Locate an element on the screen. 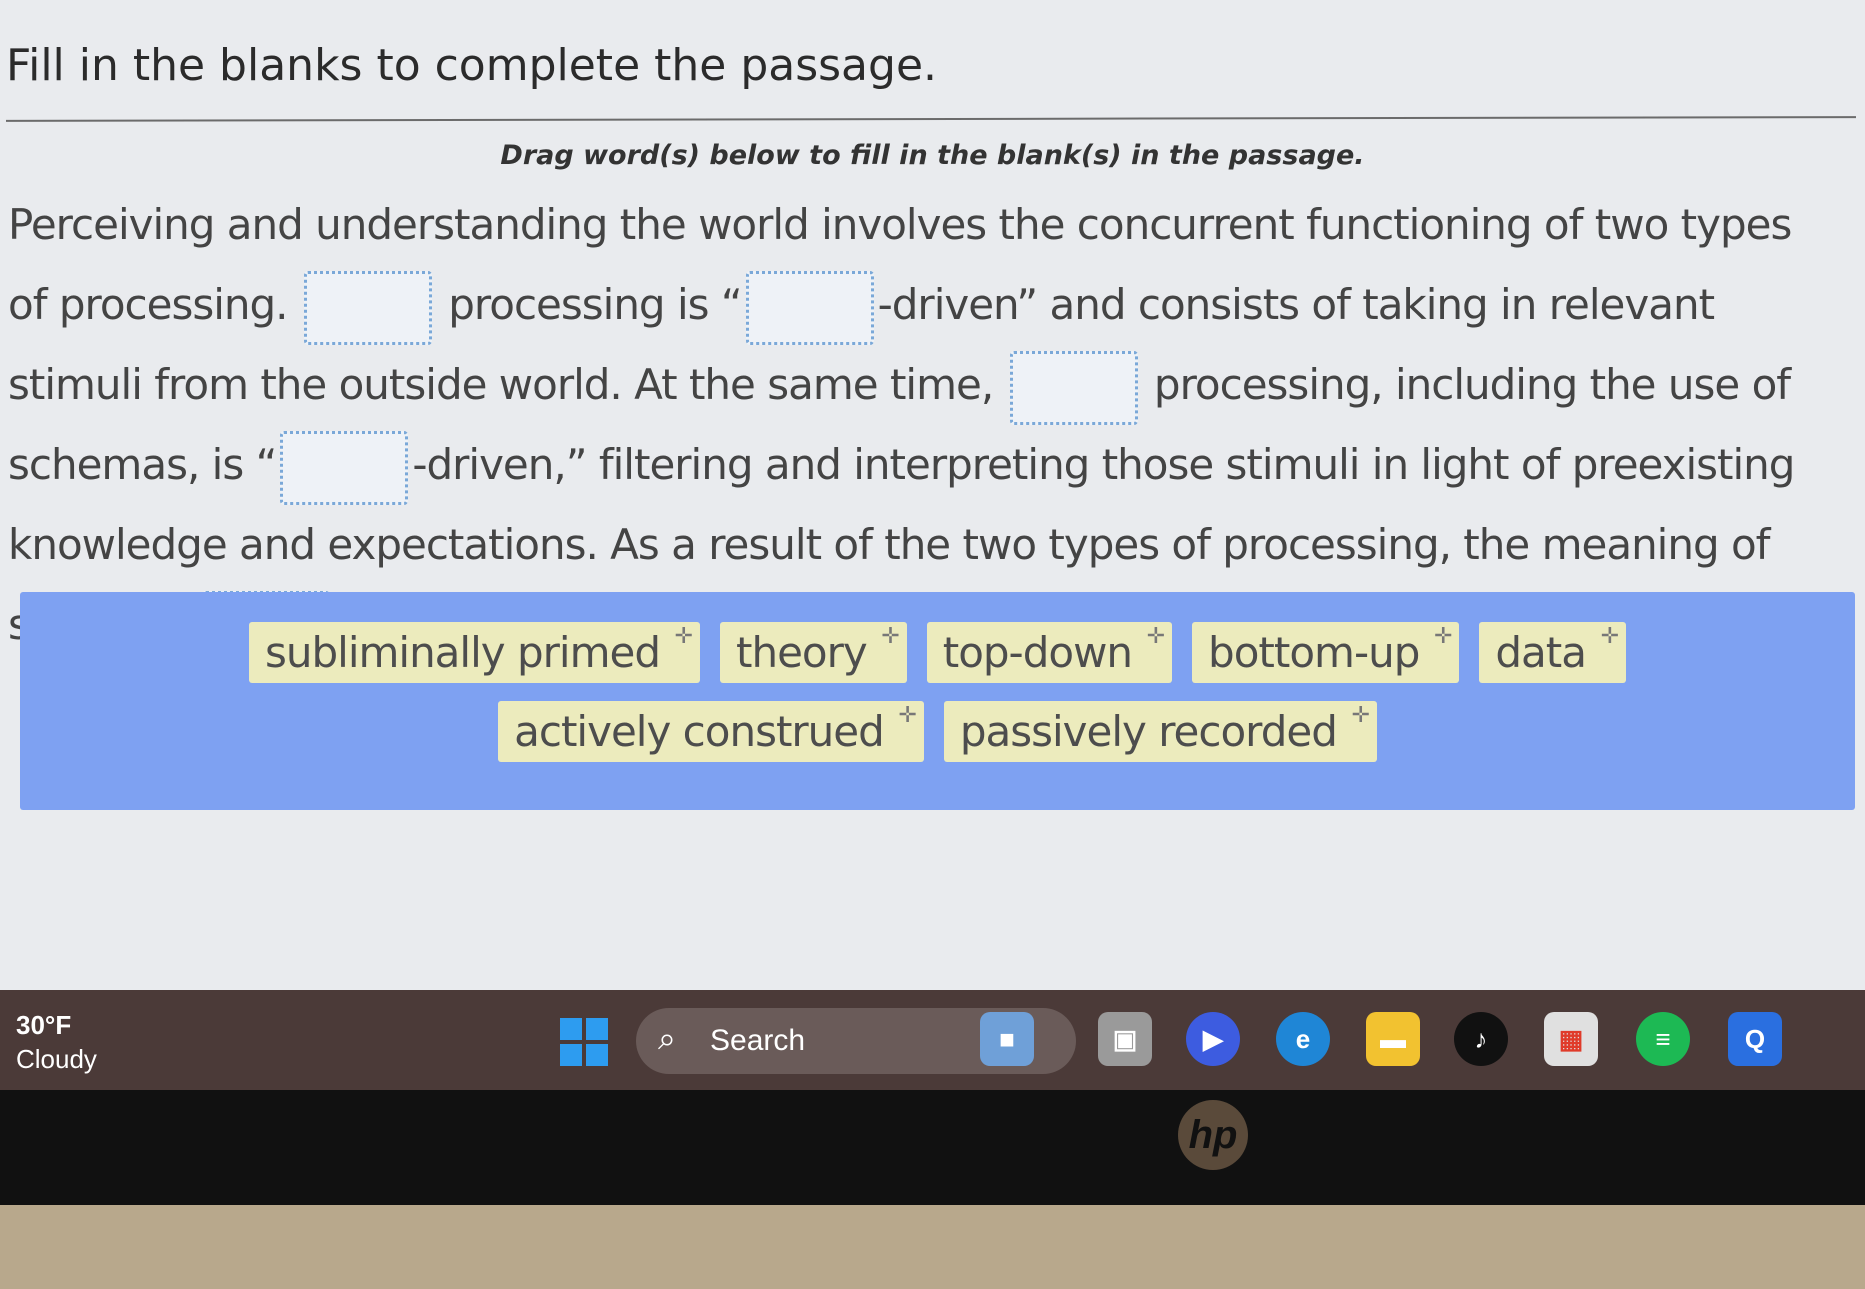  zoom-icon: ▶ is located at coordinates (1213, 1039).